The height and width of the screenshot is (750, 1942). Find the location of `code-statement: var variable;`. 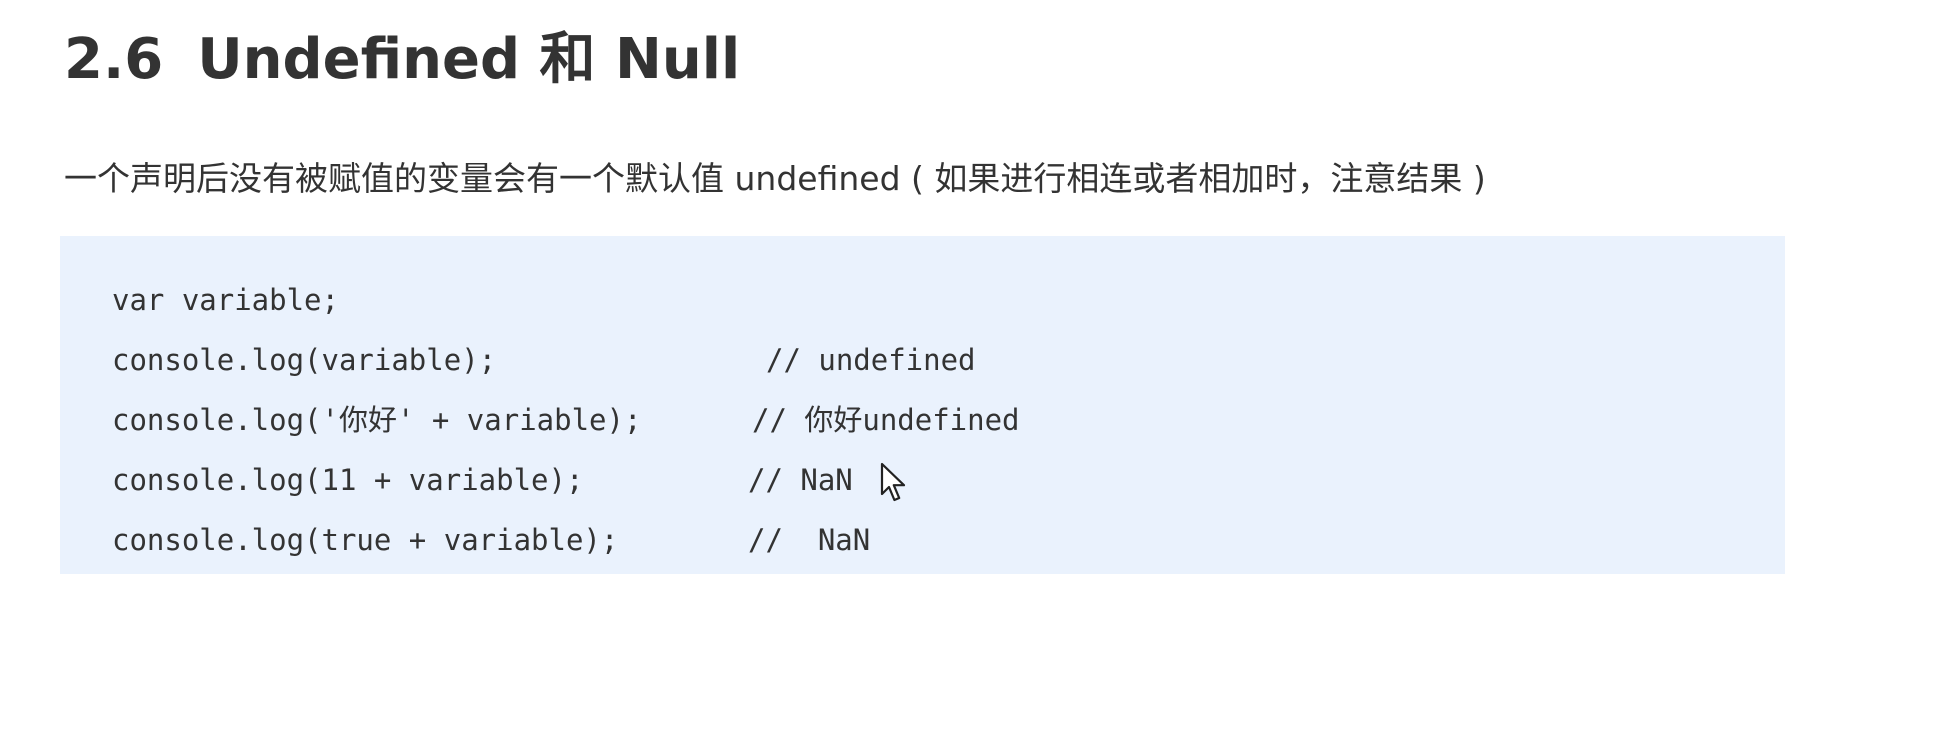

code-statement: var variable; is located at coordinates (225, 300).